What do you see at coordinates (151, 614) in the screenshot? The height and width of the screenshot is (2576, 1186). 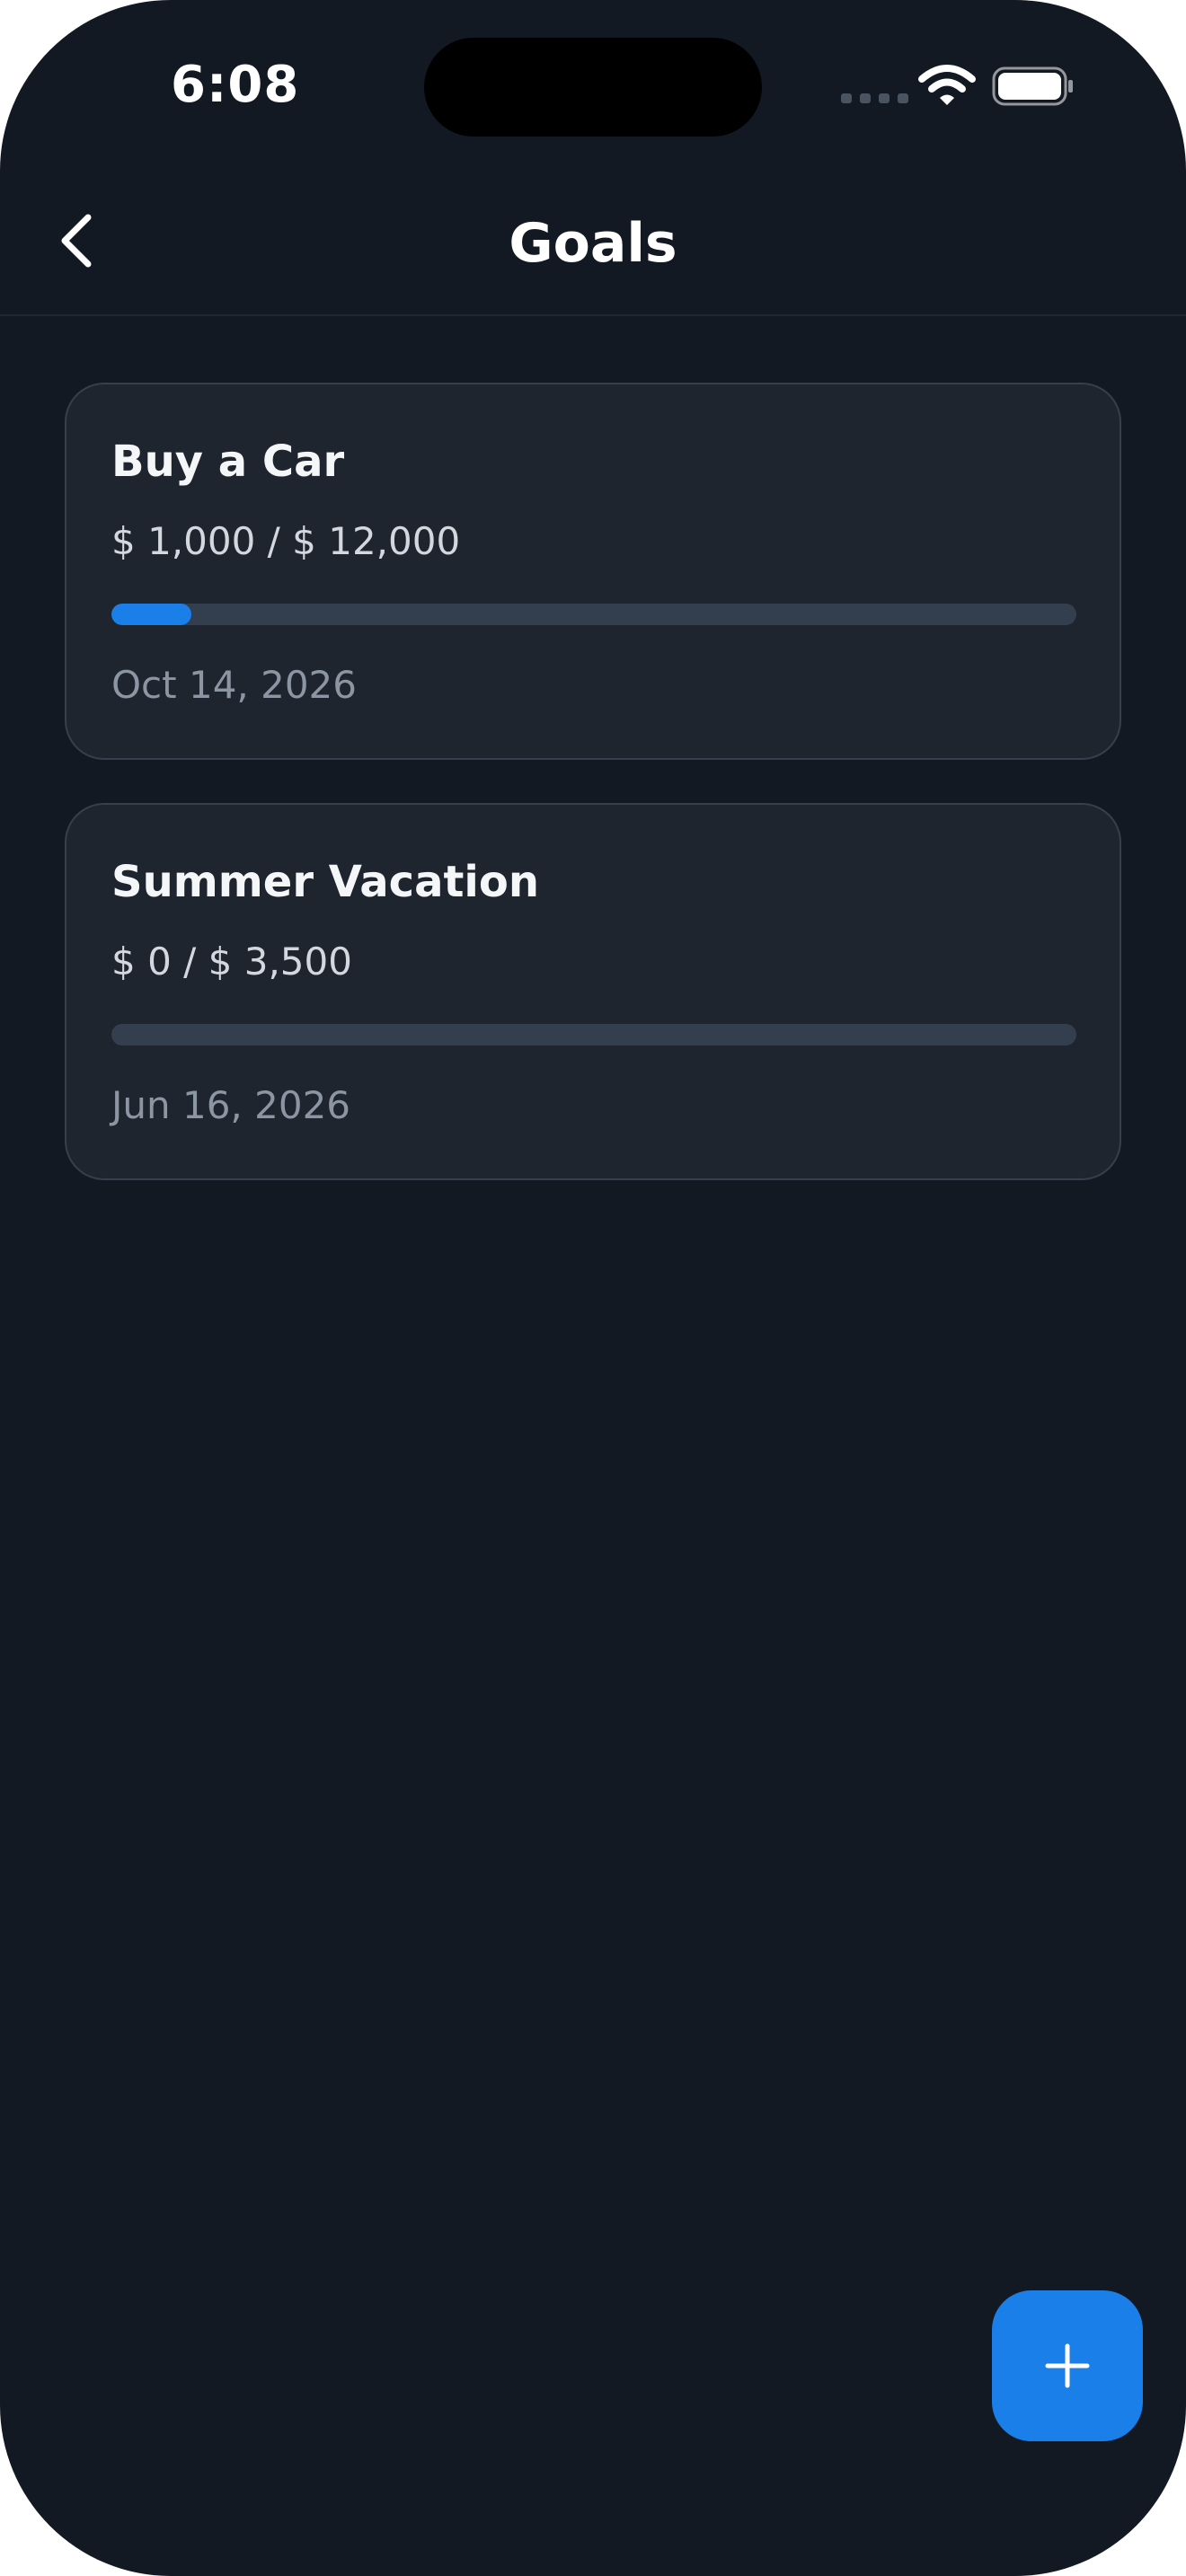 I see `goal-progress-fill` at bounding box center [151, 614].